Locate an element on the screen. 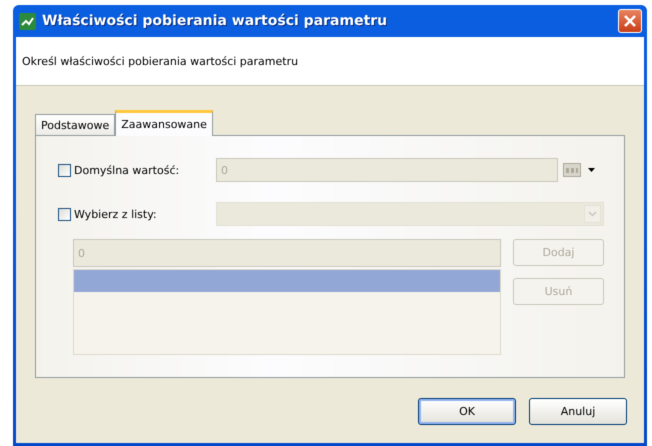  header-text: Określ właściwości pobierania wartości parametru is located at coordinates (160, 61).